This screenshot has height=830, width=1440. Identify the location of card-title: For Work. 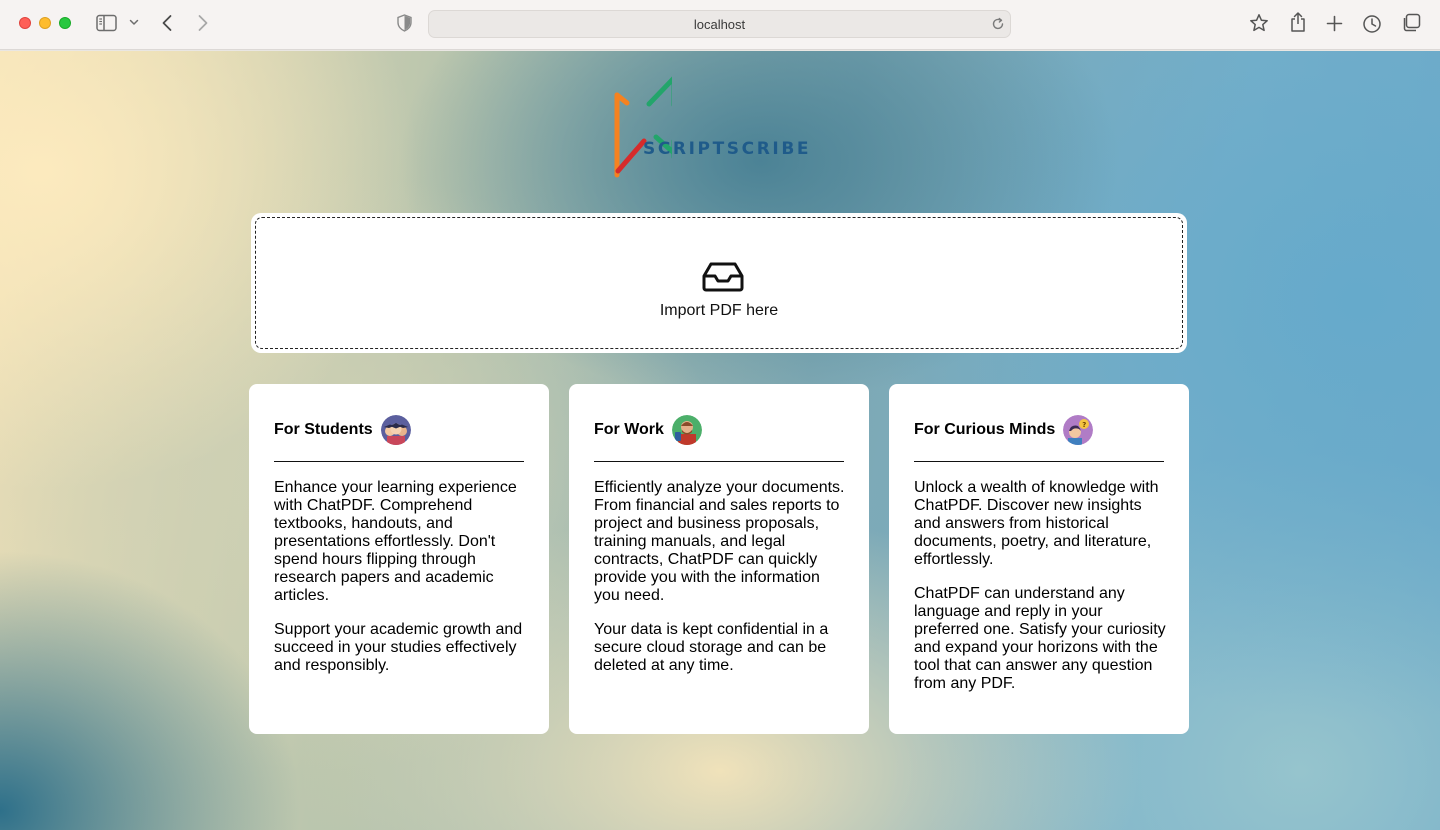
(629, 429).